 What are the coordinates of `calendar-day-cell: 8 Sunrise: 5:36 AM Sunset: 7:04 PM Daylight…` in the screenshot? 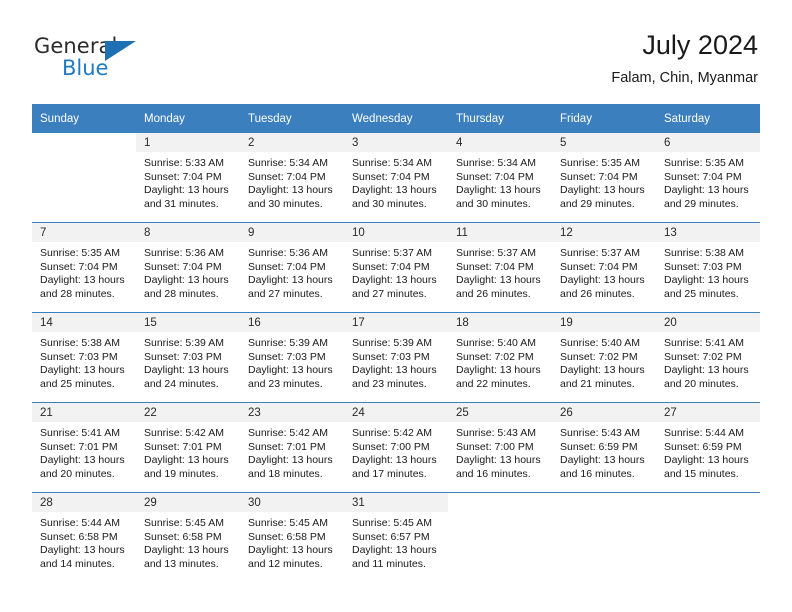 It's located at (188, 267).